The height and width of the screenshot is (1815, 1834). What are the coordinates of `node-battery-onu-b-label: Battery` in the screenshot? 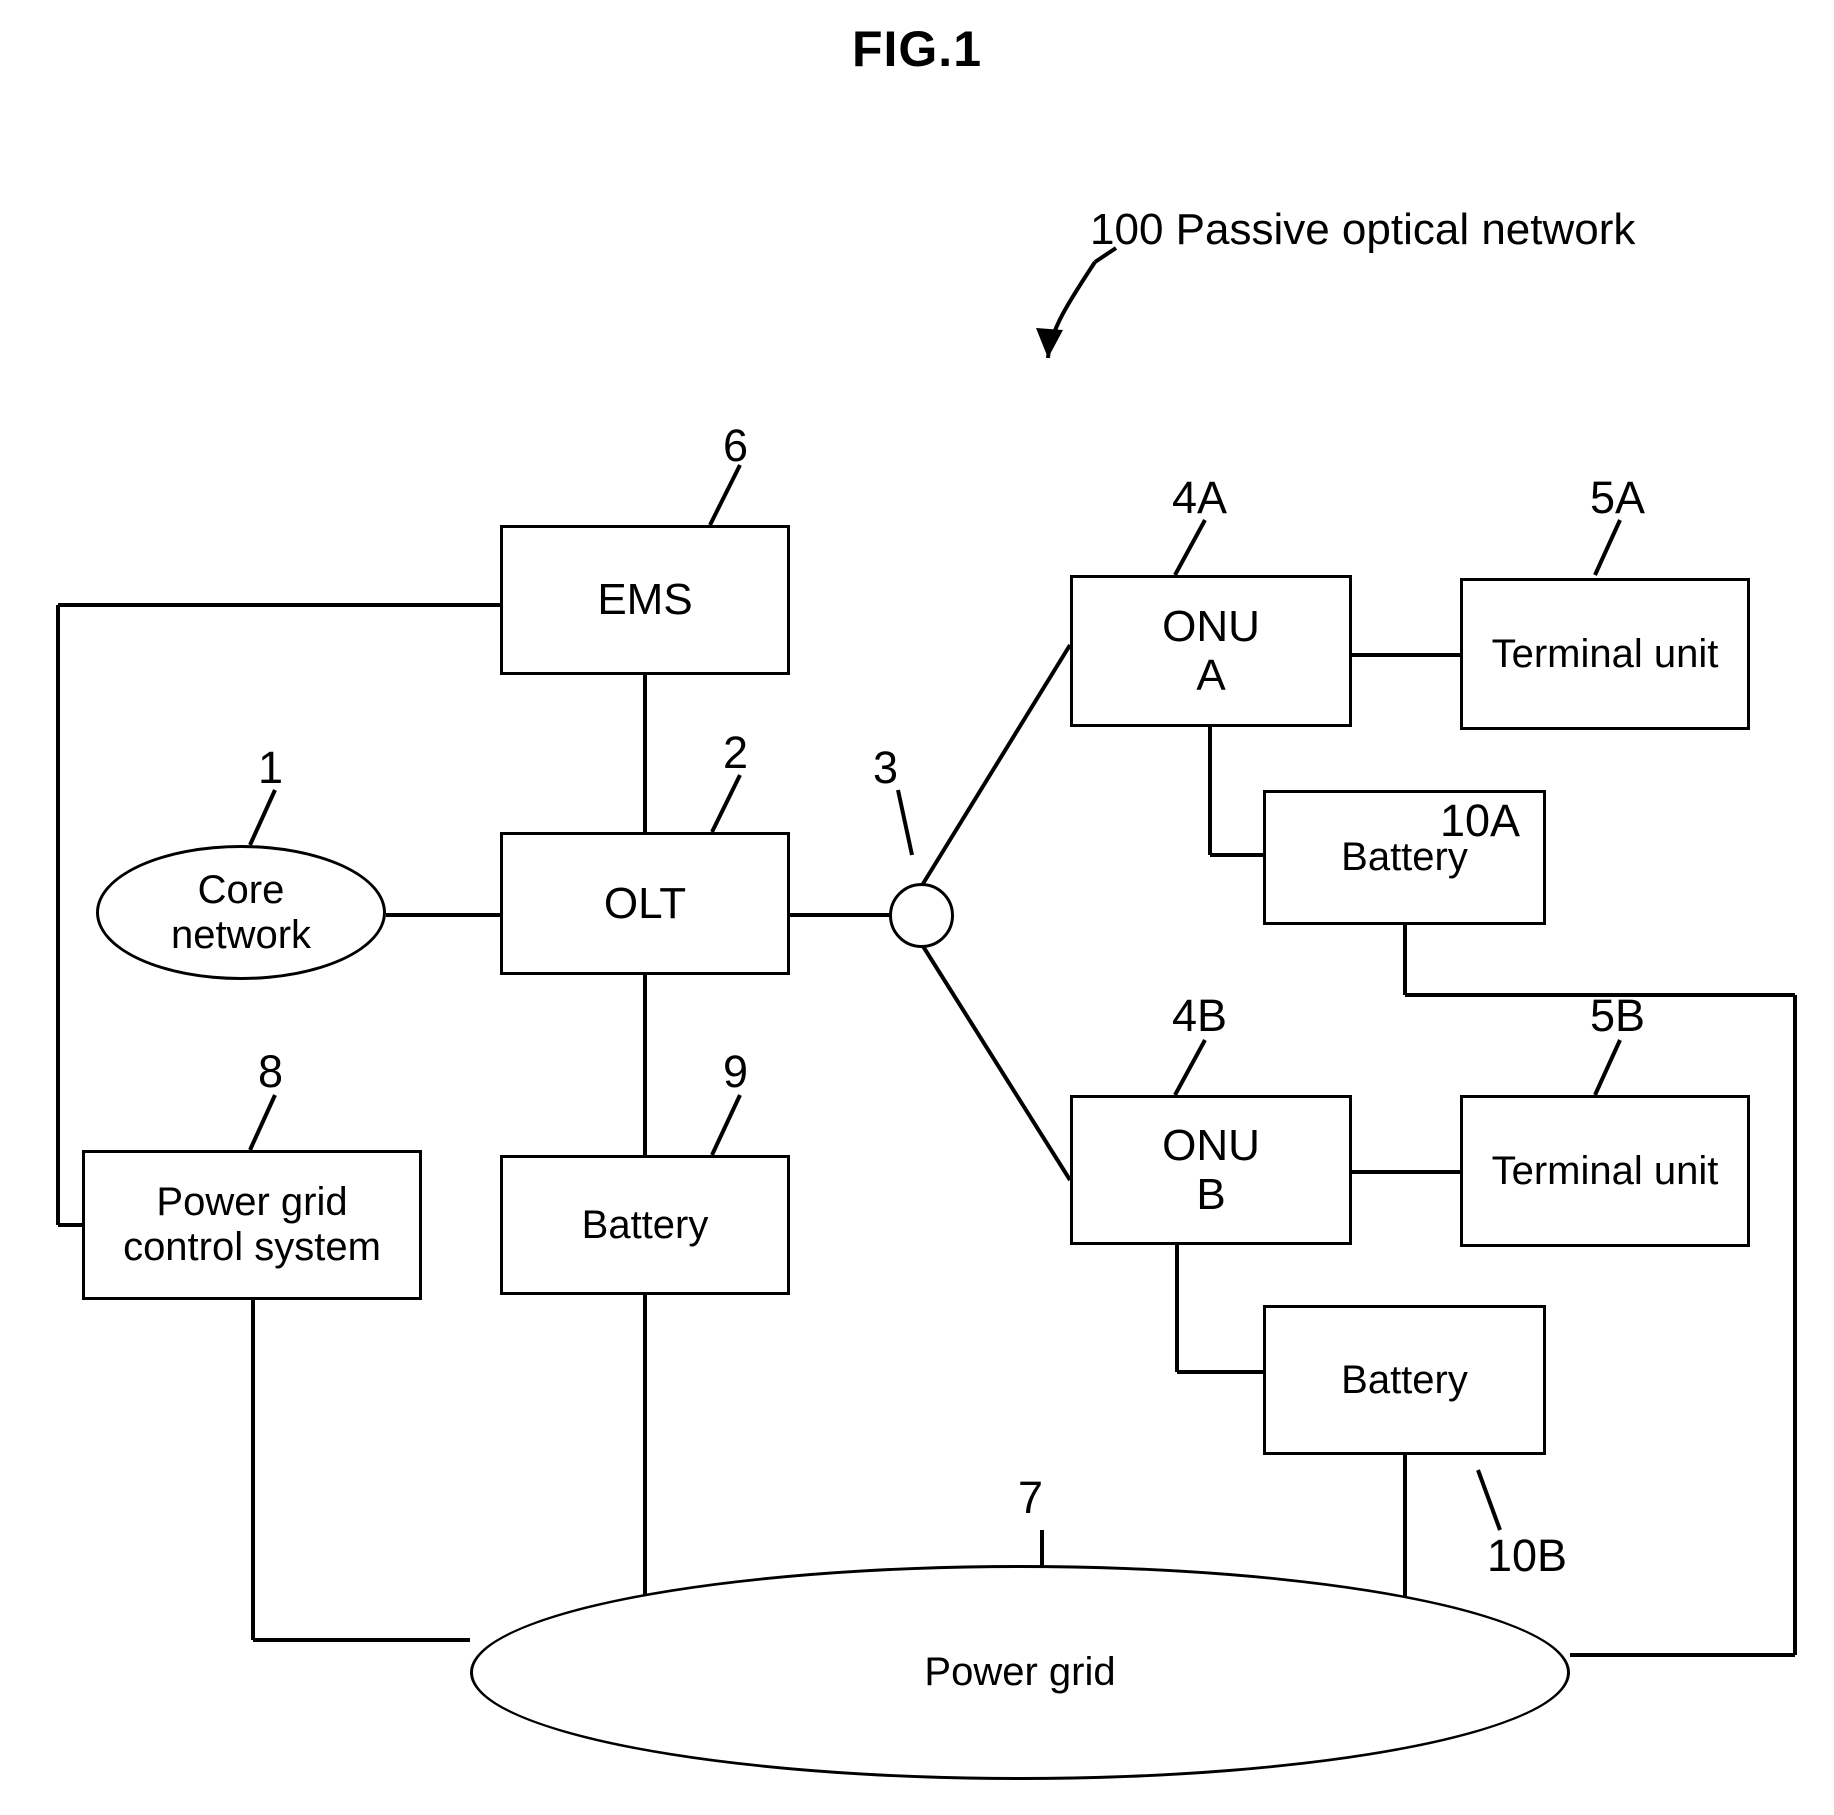 It's located at (1404, 1379).